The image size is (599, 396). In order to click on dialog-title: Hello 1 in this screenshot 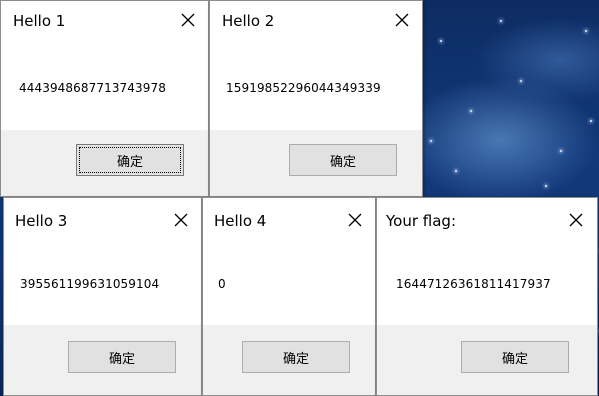, I will do `click(39, 21)`.